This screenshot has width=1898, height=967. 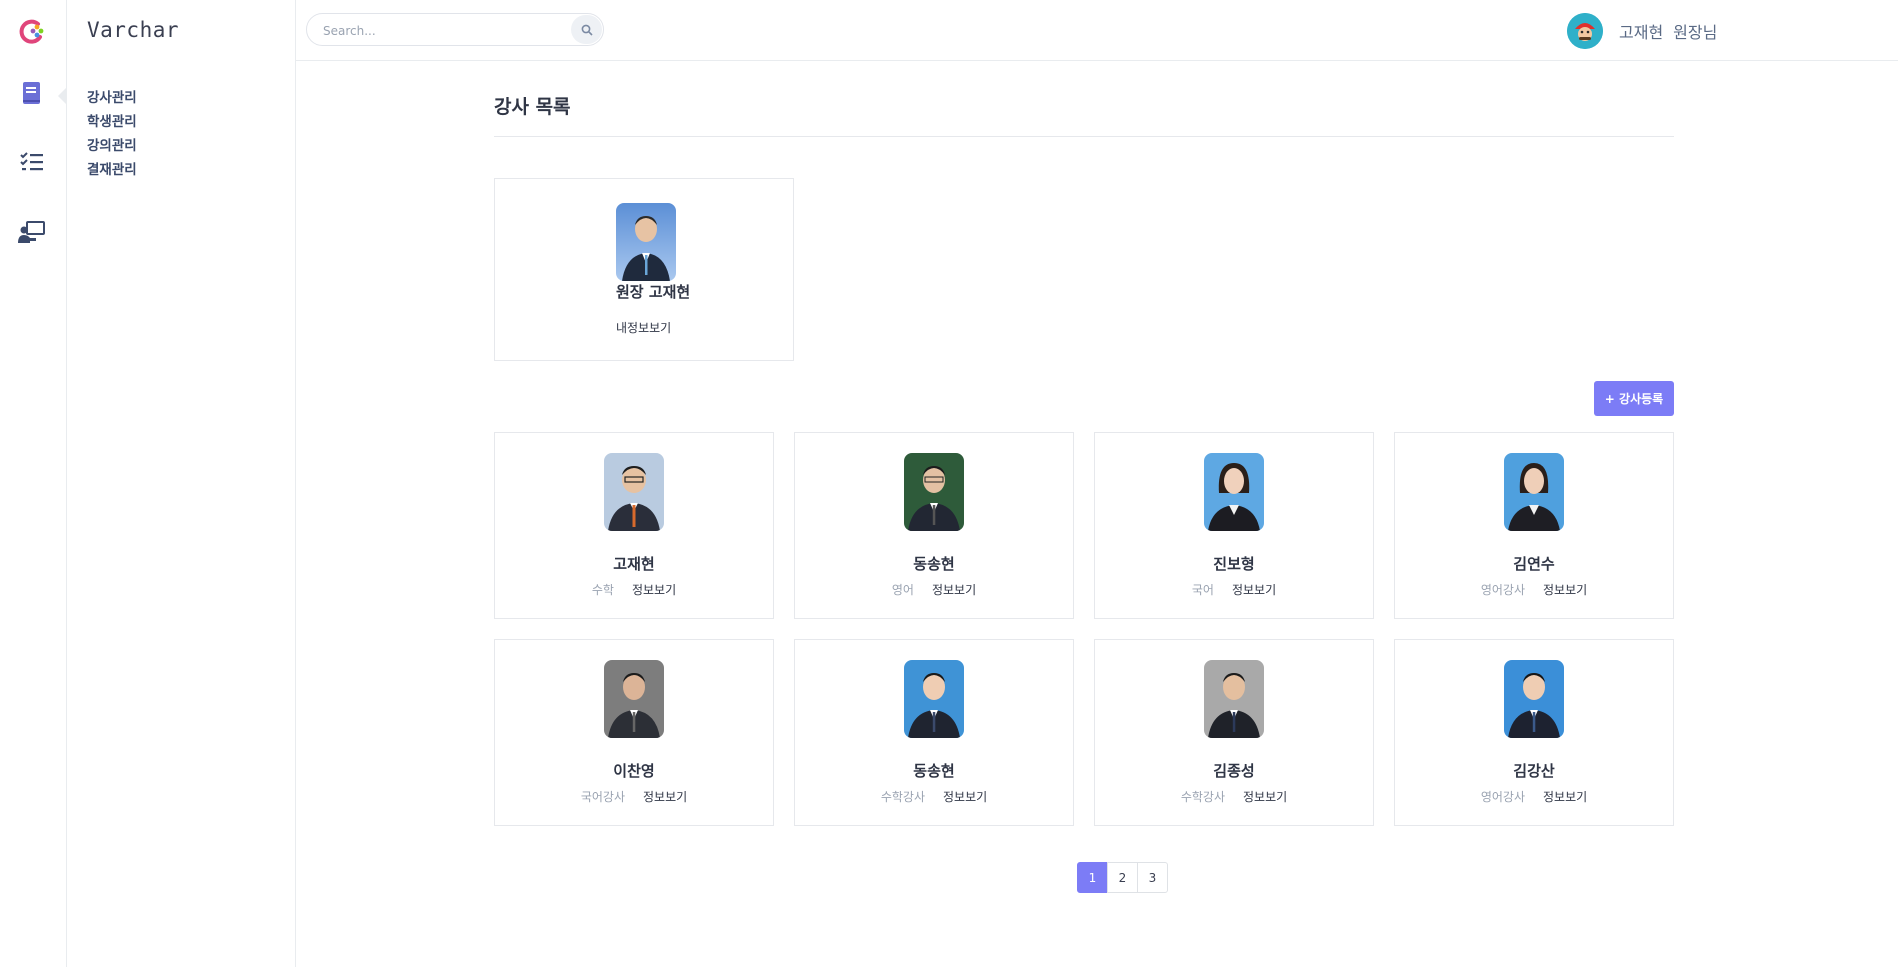 What do you see at coordinates (634, 796) in the screenshot?
I see `teacher-meta: 국어강사 정보보기` at bounding box center [634, 796].